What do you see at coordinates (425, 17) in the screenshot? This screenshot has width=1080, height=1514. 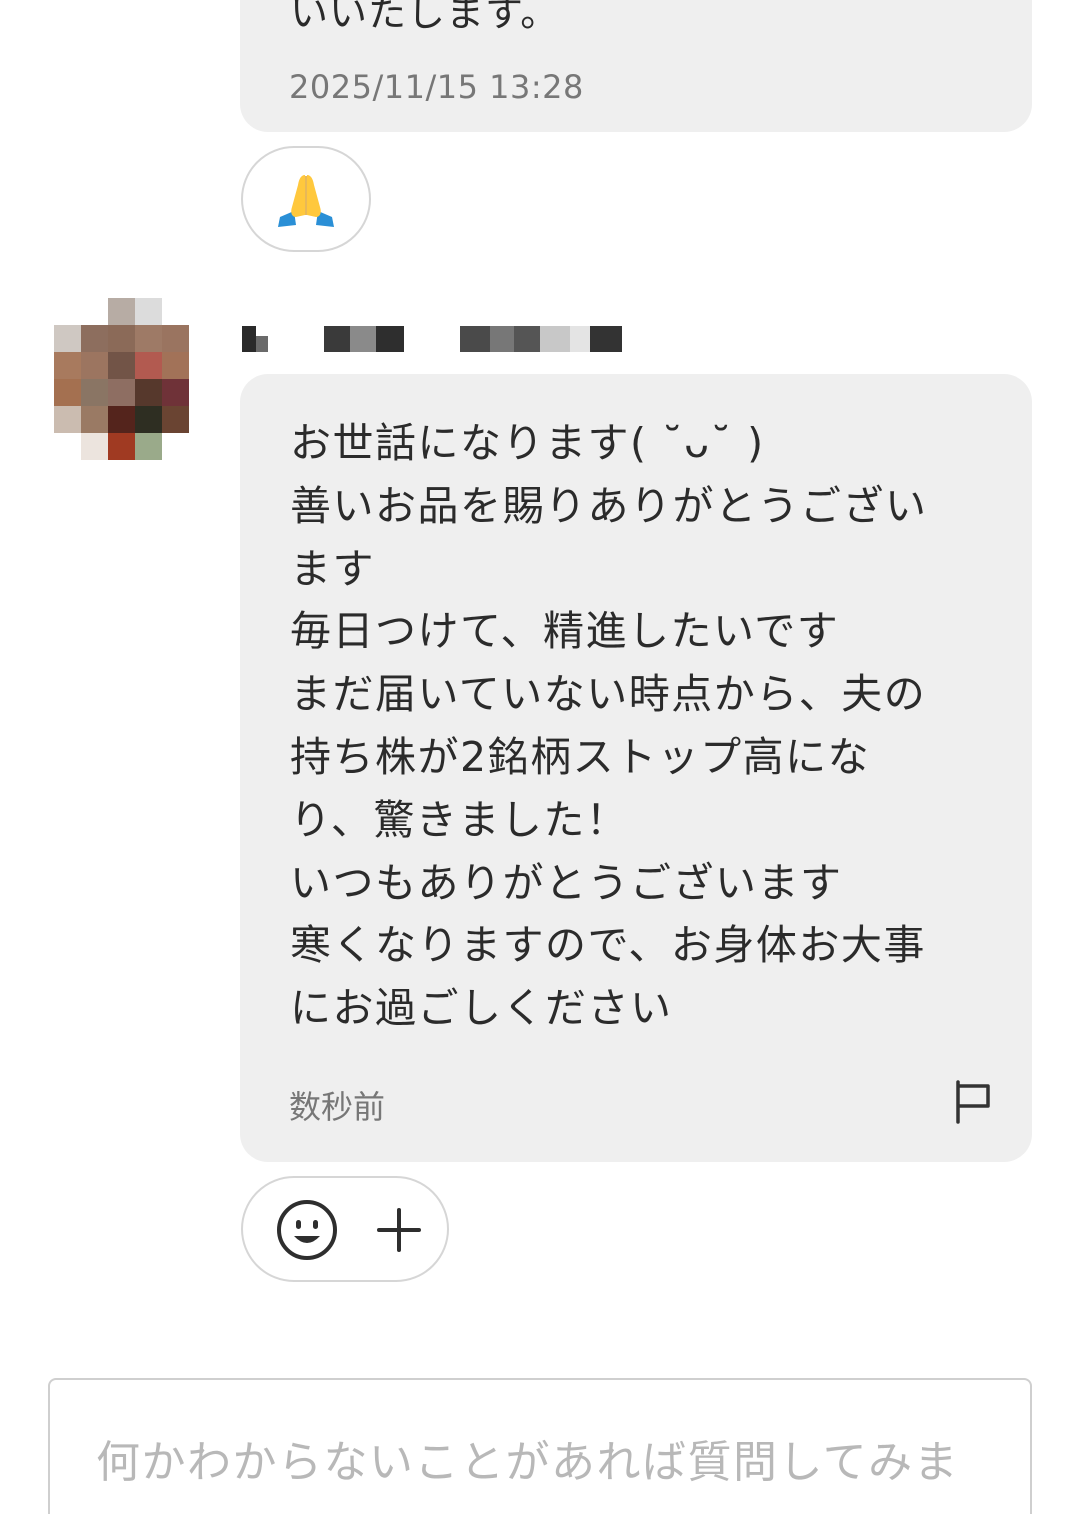 I see `previous-message-text: いいたします。` at bounding box center [425, 17].